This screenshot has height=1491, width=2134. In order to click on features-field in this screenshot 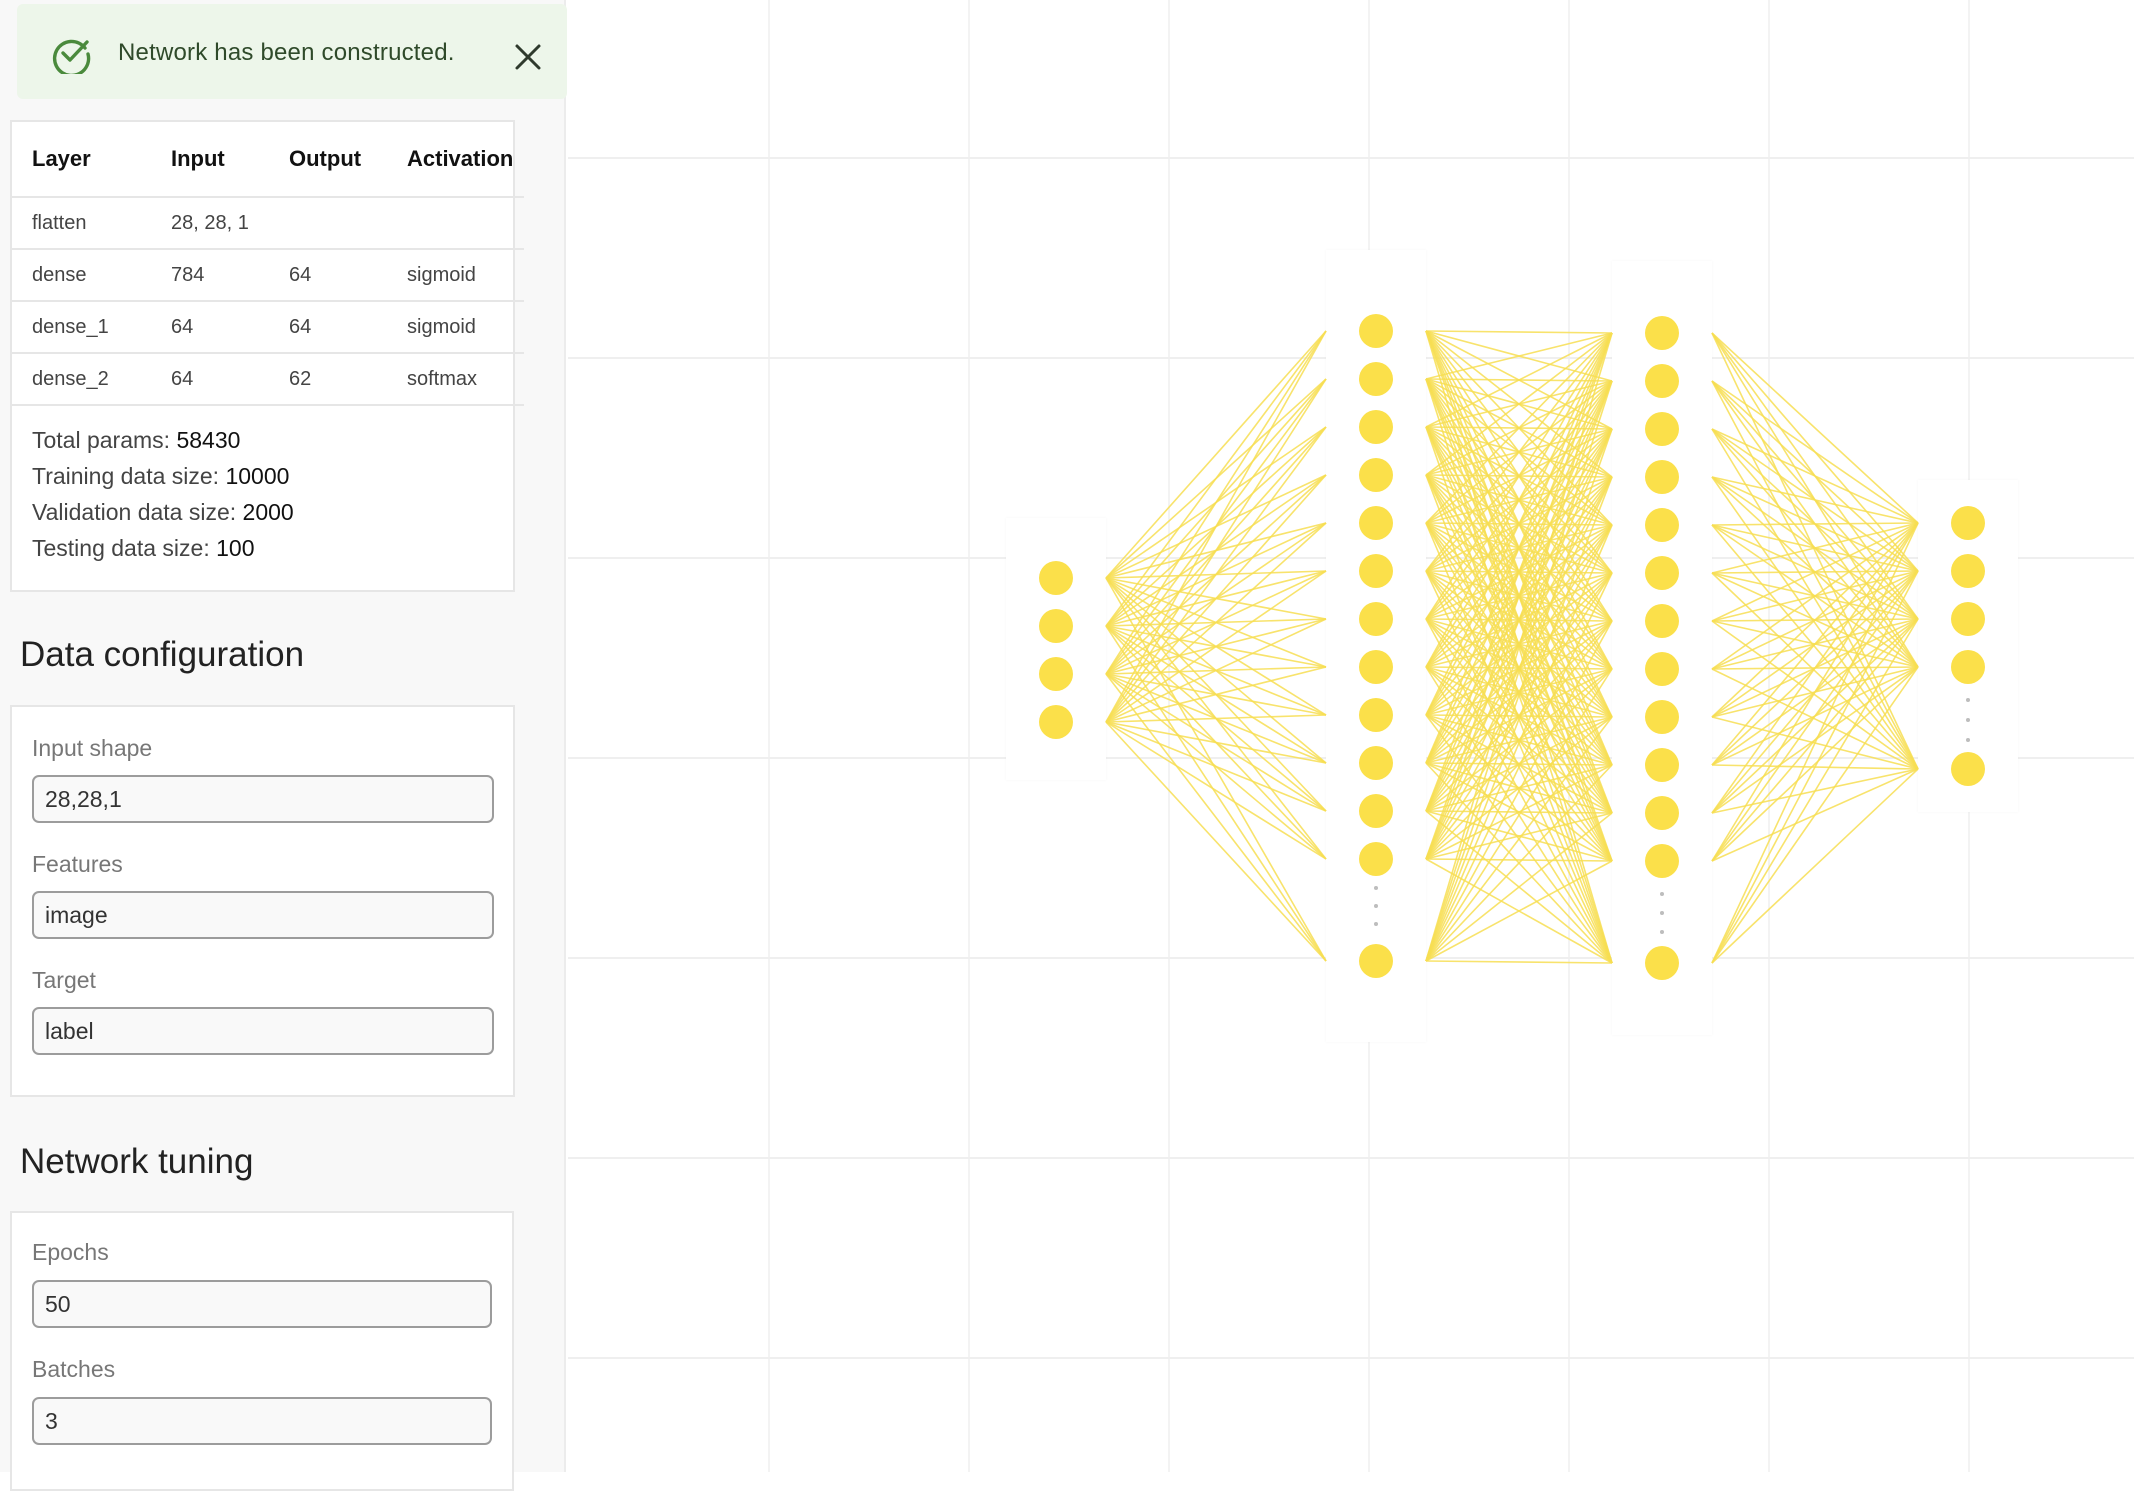, I will do `click(263, 915)`.